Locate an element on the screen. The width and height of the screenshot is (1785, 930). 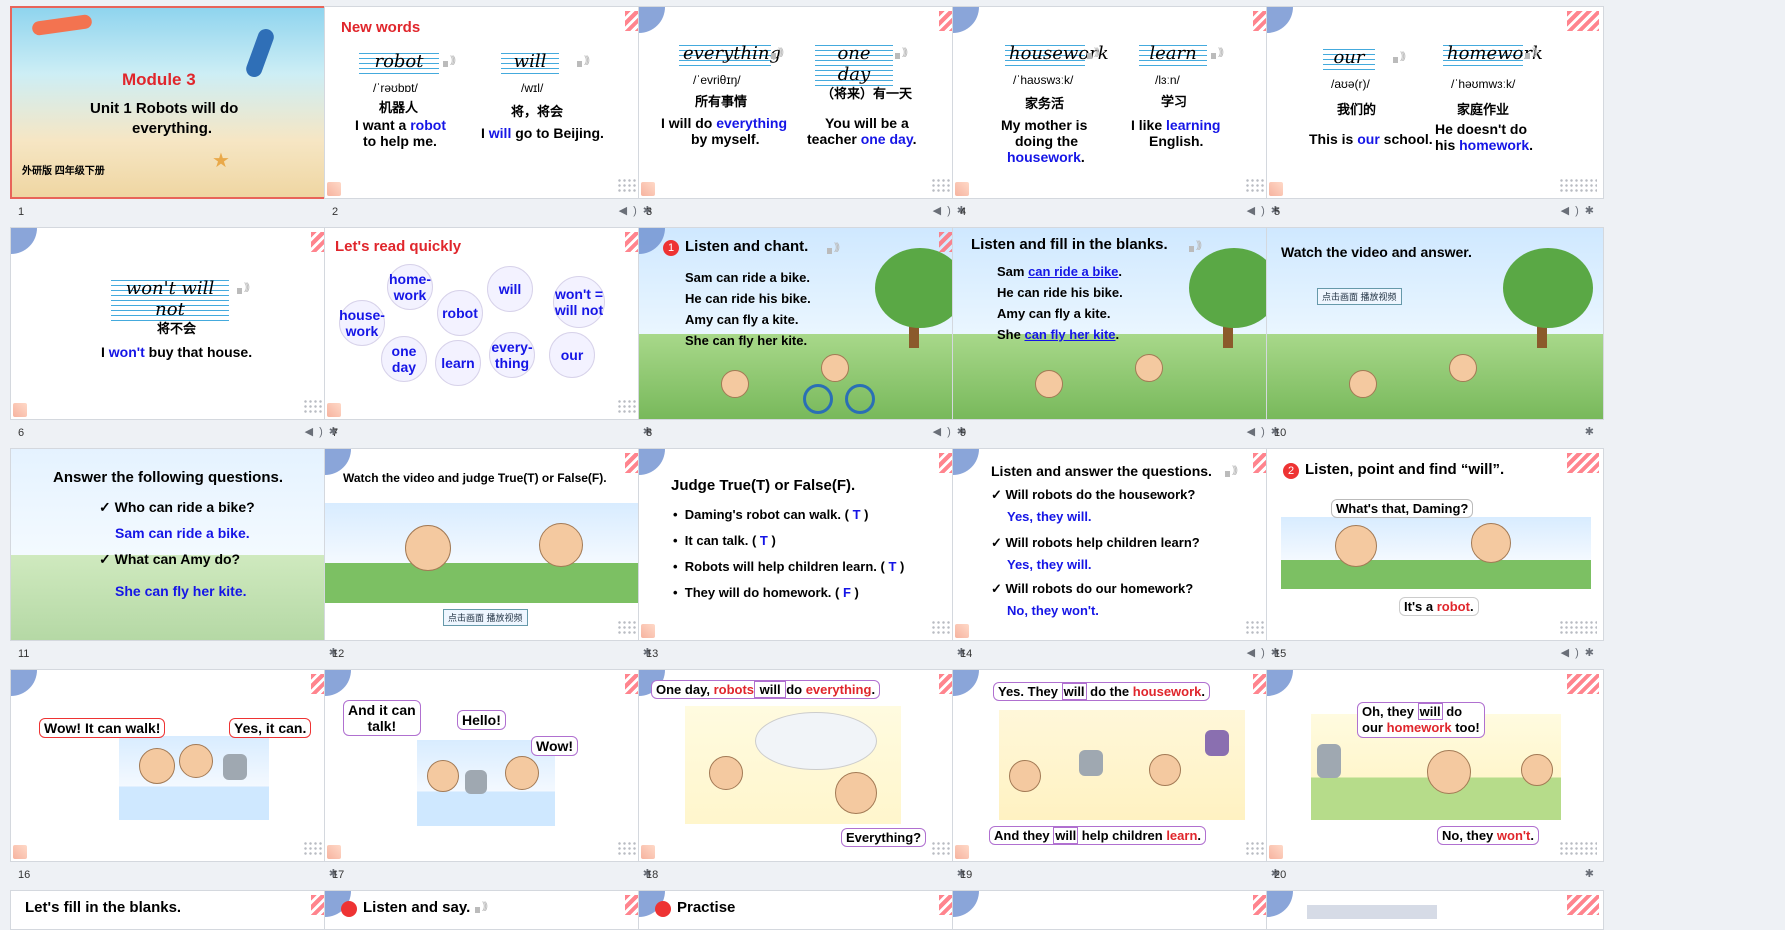
boy-on-bike is located at coordinates (835, 368).